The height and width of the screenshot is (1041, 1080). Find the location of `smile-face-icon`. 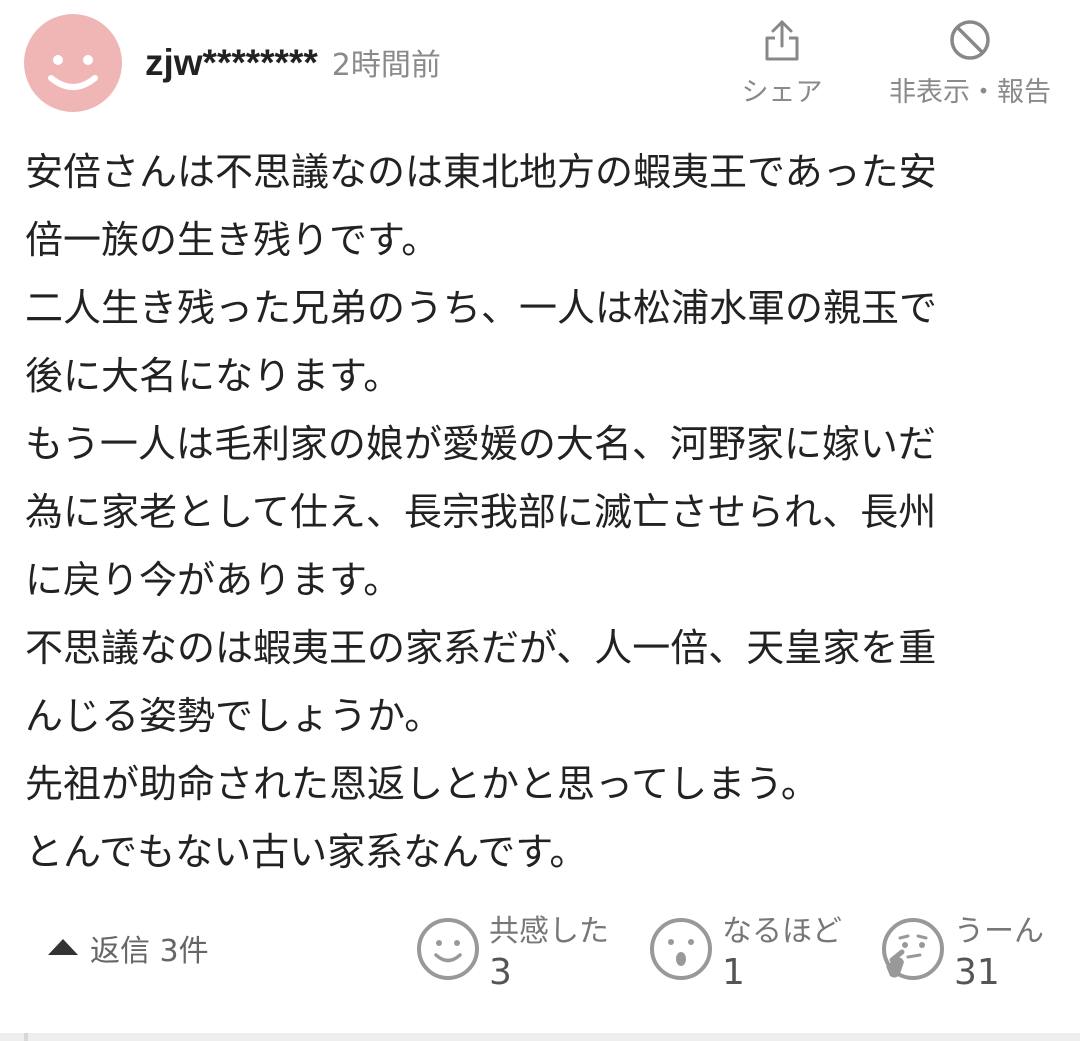

smile-face-icon is located at coordinates (448, 949).